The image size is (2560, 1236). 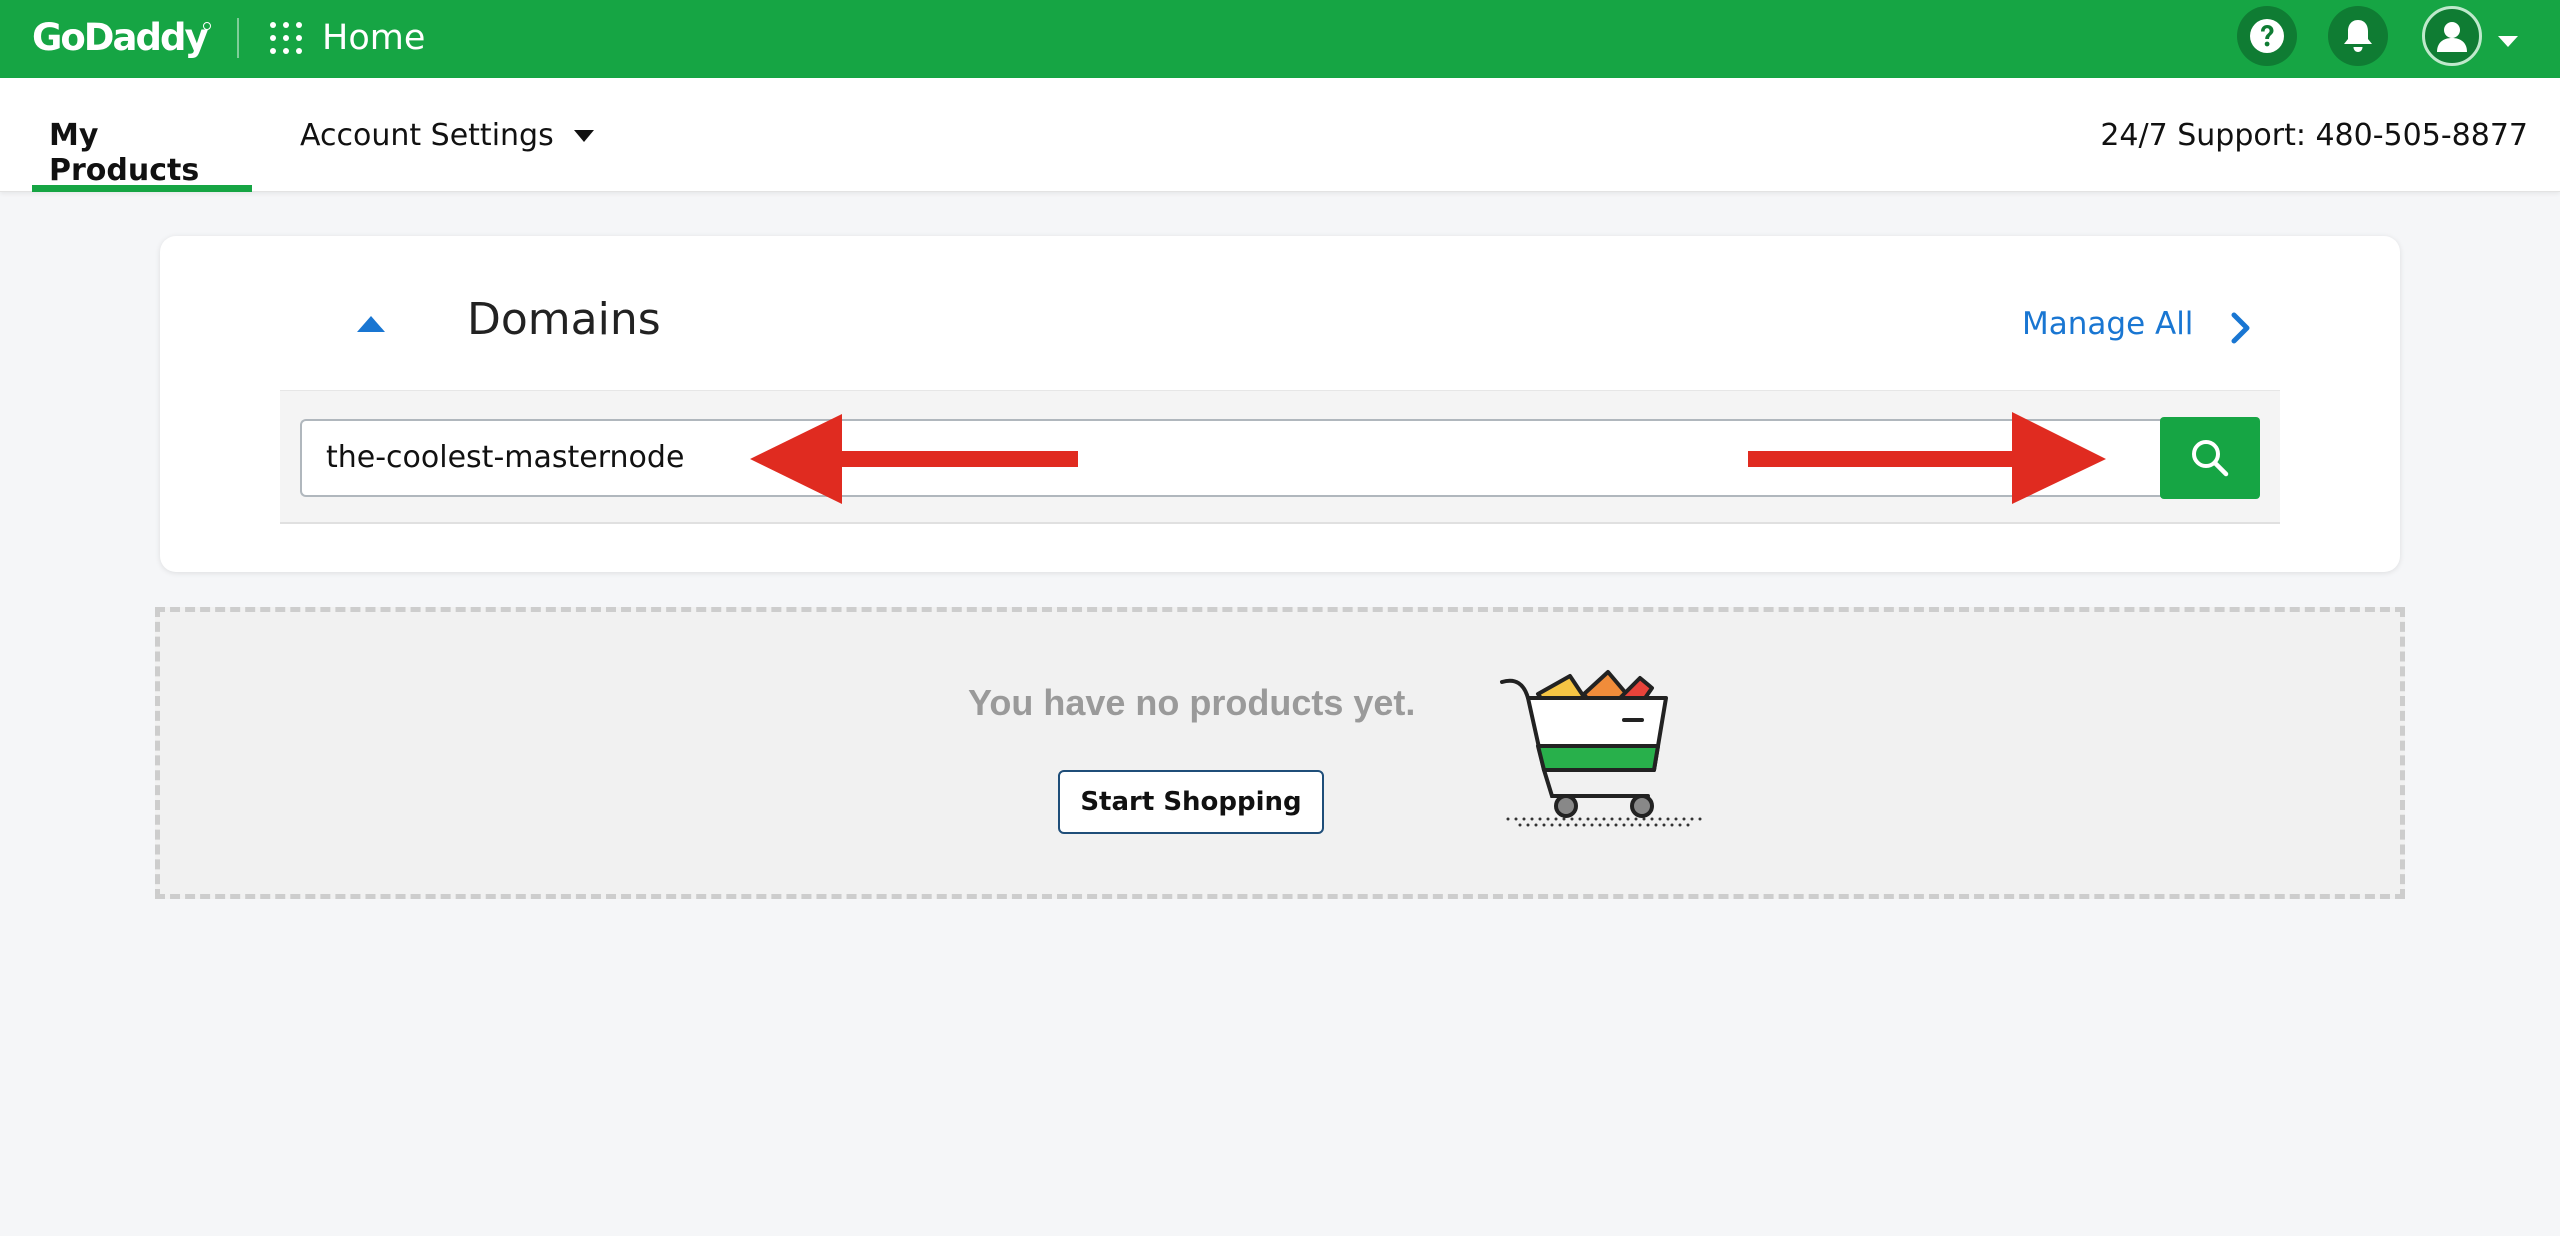 I want to click on domain-search-strip: the-coolest-masternode, so click(x=1280, y=457).